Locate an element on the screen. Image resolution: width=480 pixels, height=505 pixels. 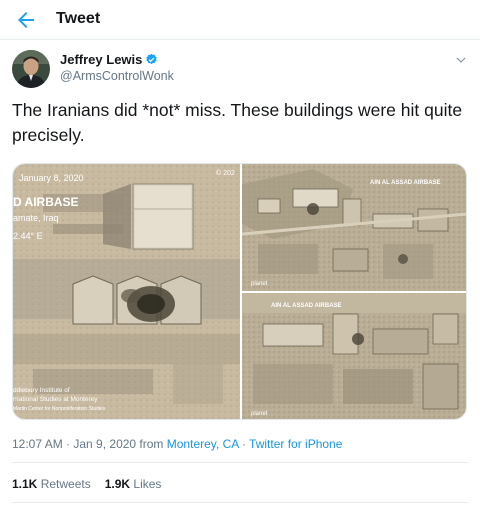
likes-label: Likes is located at coordinates (145, 484).